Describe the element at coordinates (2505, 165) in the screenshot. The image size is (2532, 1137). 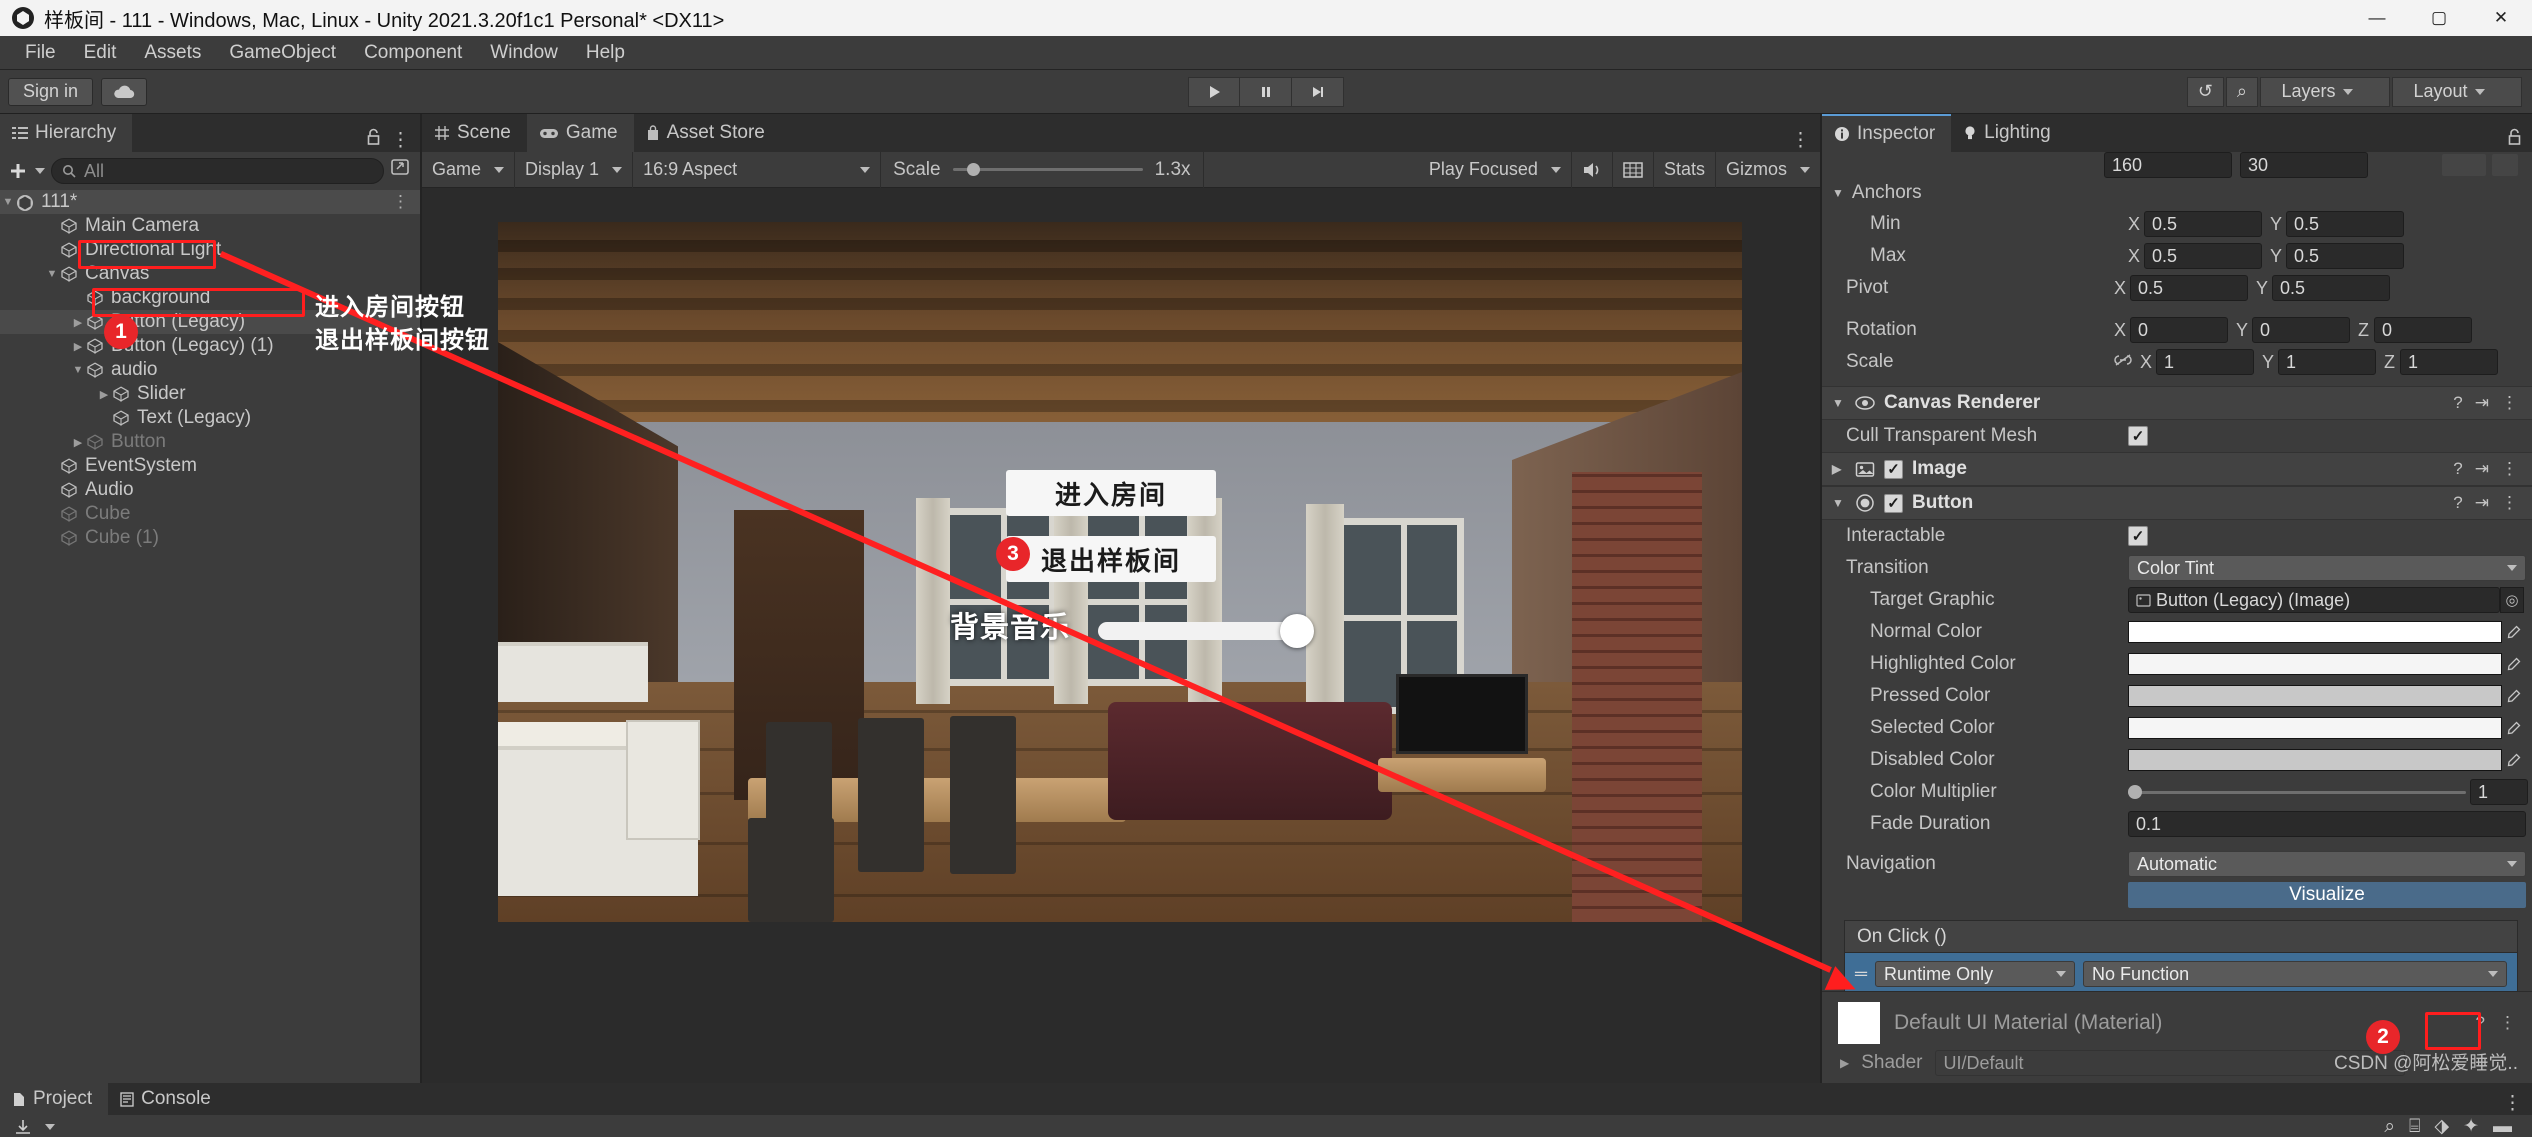
I see `blueprint-mode-icon` at that location.